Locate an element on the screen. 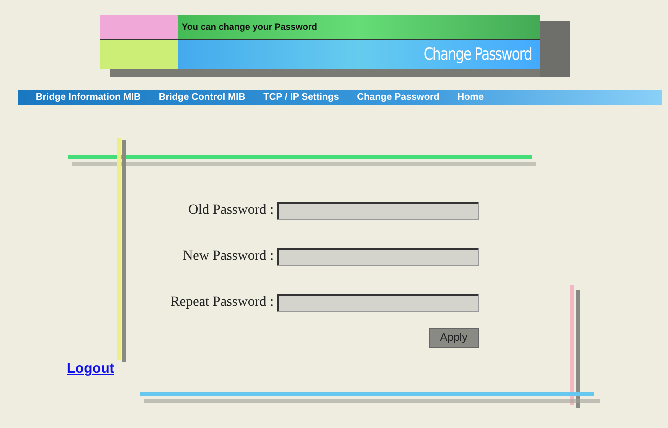 This screenshot has height=428, width=668. logout-link: Logout is located at coordinates (90, 368).